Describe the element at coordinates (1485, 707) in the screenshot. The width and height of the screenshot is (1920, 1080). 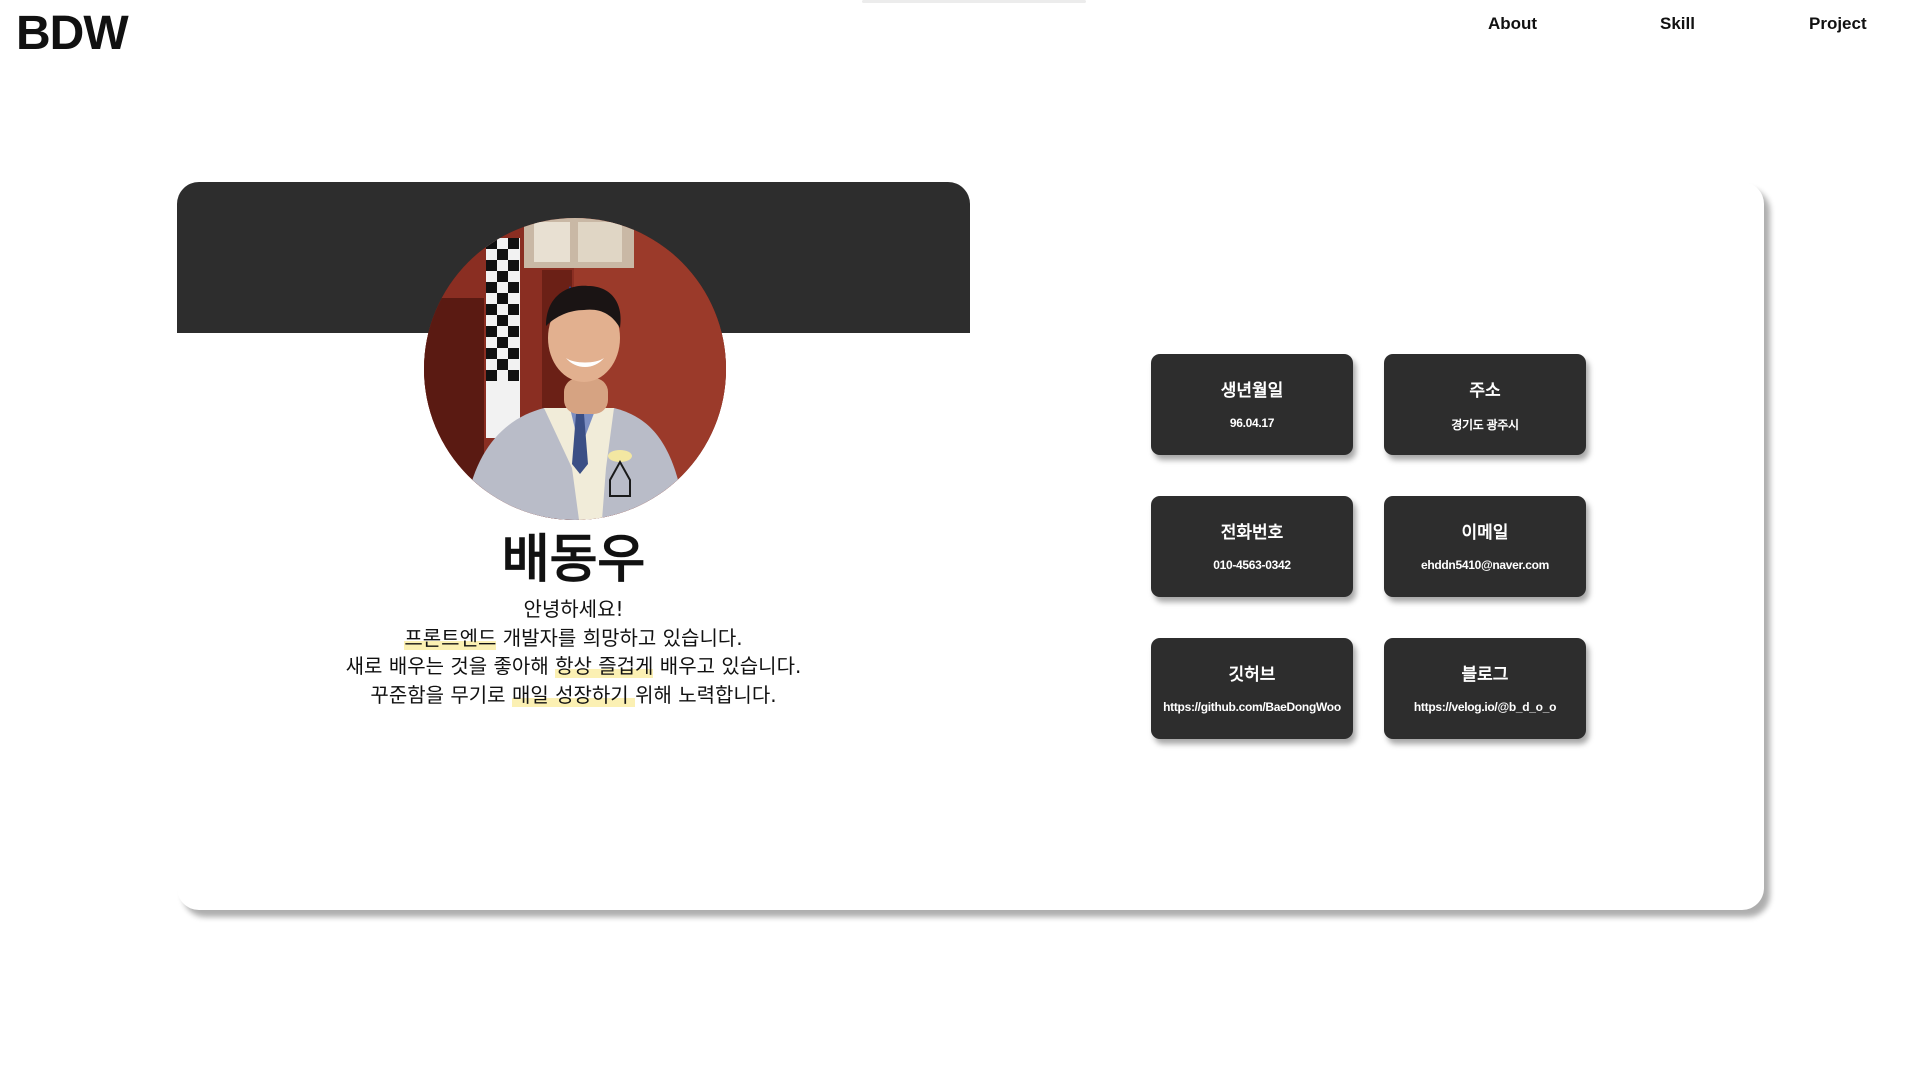
I see `blog-link: https://velog.io/@b_d_o_o` at that location.